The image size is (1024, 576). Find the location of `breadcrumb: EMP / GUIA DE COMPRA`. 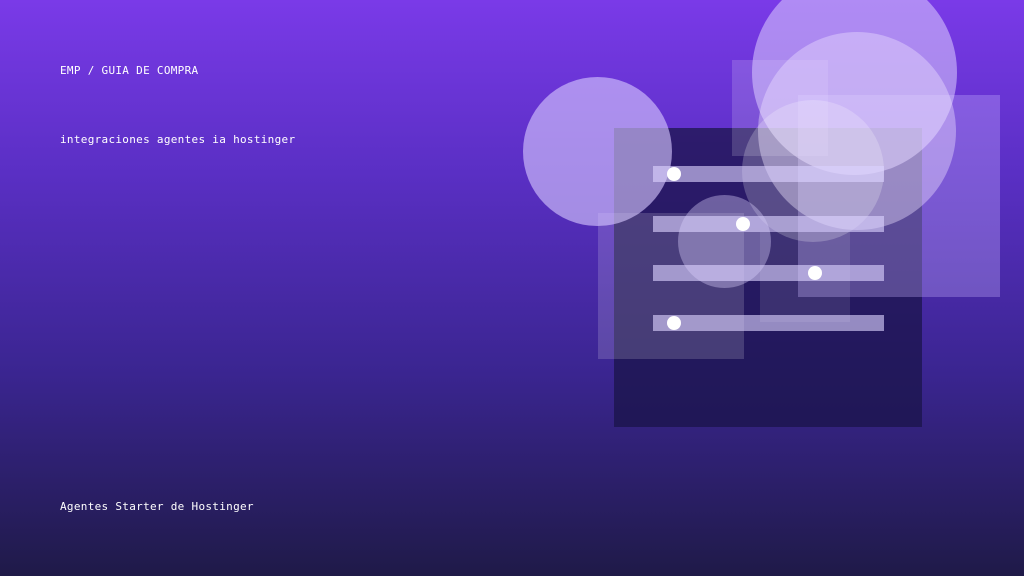

breadcrumb: EMP / GUIA DE COMPRA is located at coordinates (129, 70).